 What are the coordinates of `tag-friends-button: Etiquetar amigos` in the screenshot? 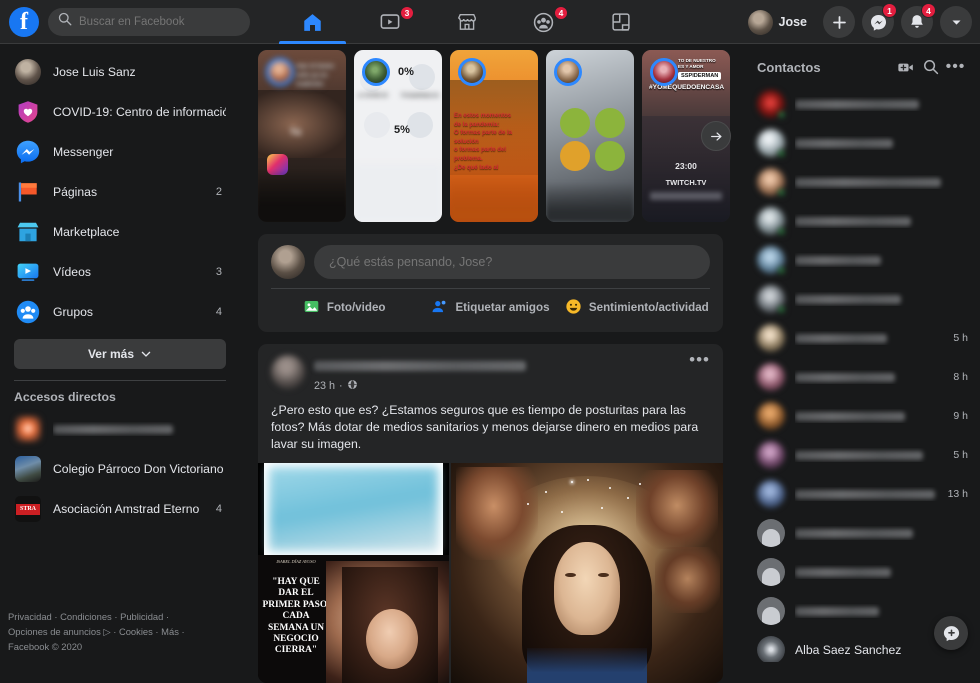 It's located at (490, 307).